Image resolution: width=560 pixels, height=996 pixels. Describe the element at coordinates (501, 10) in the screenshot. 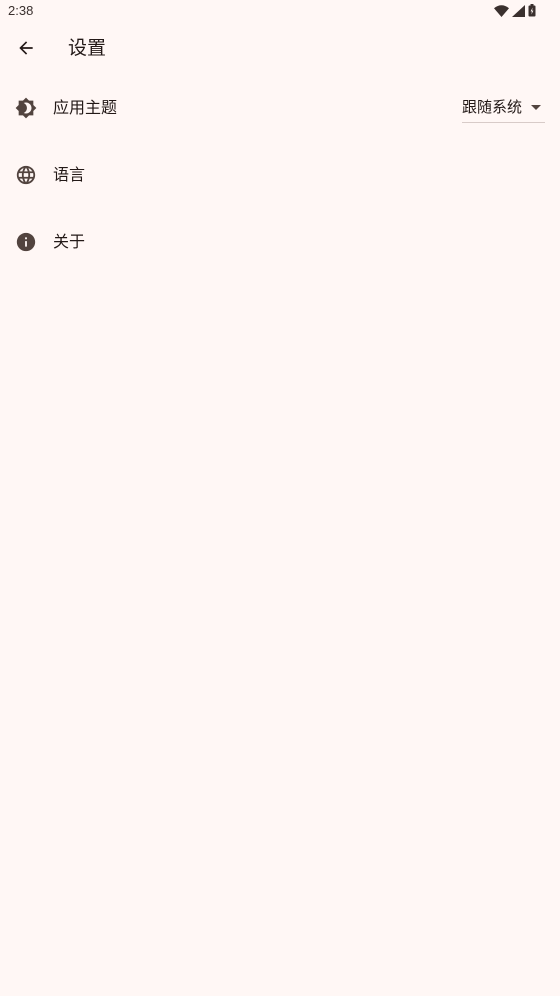

I see `wifi-icon` at that location.